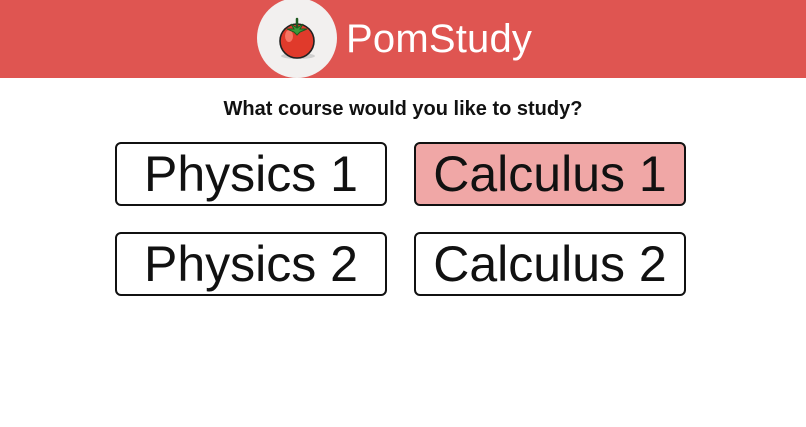 The height and width of the screenshot is (427, 806). Describe the element at coordinates (403, 109) in the screenshot. I see `course-question: What course would you like to study?` at that location.